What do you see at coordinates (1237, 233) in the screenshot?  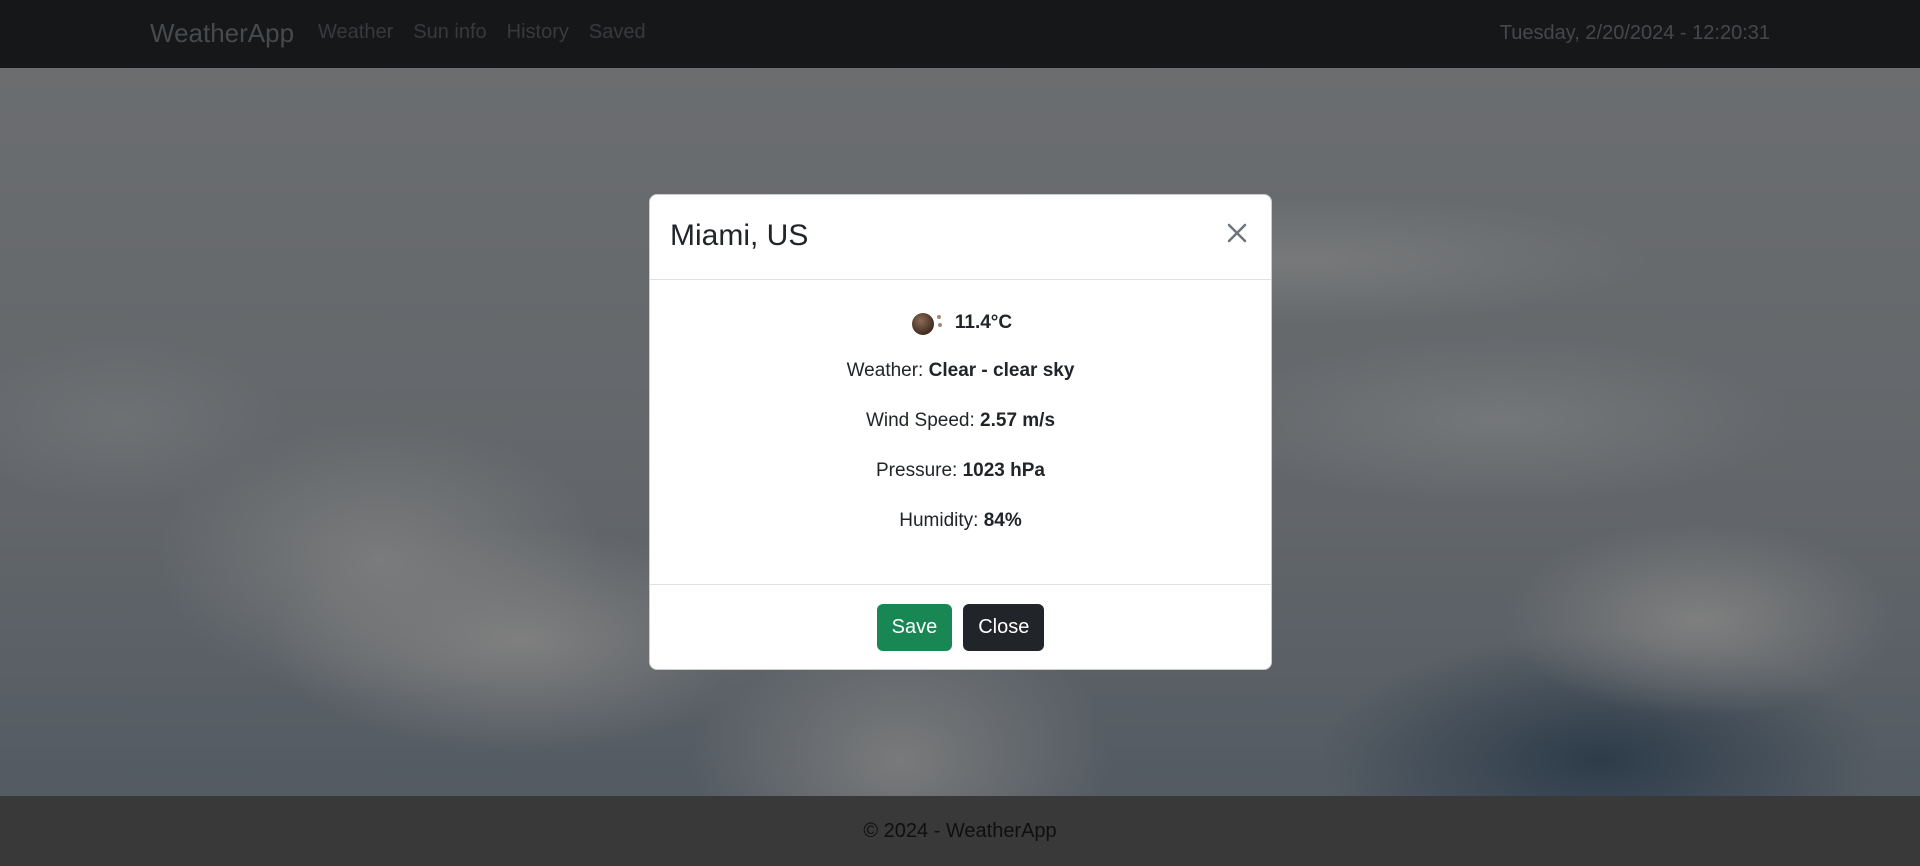 I see `close-icon` at bounding box center [1237, 233].